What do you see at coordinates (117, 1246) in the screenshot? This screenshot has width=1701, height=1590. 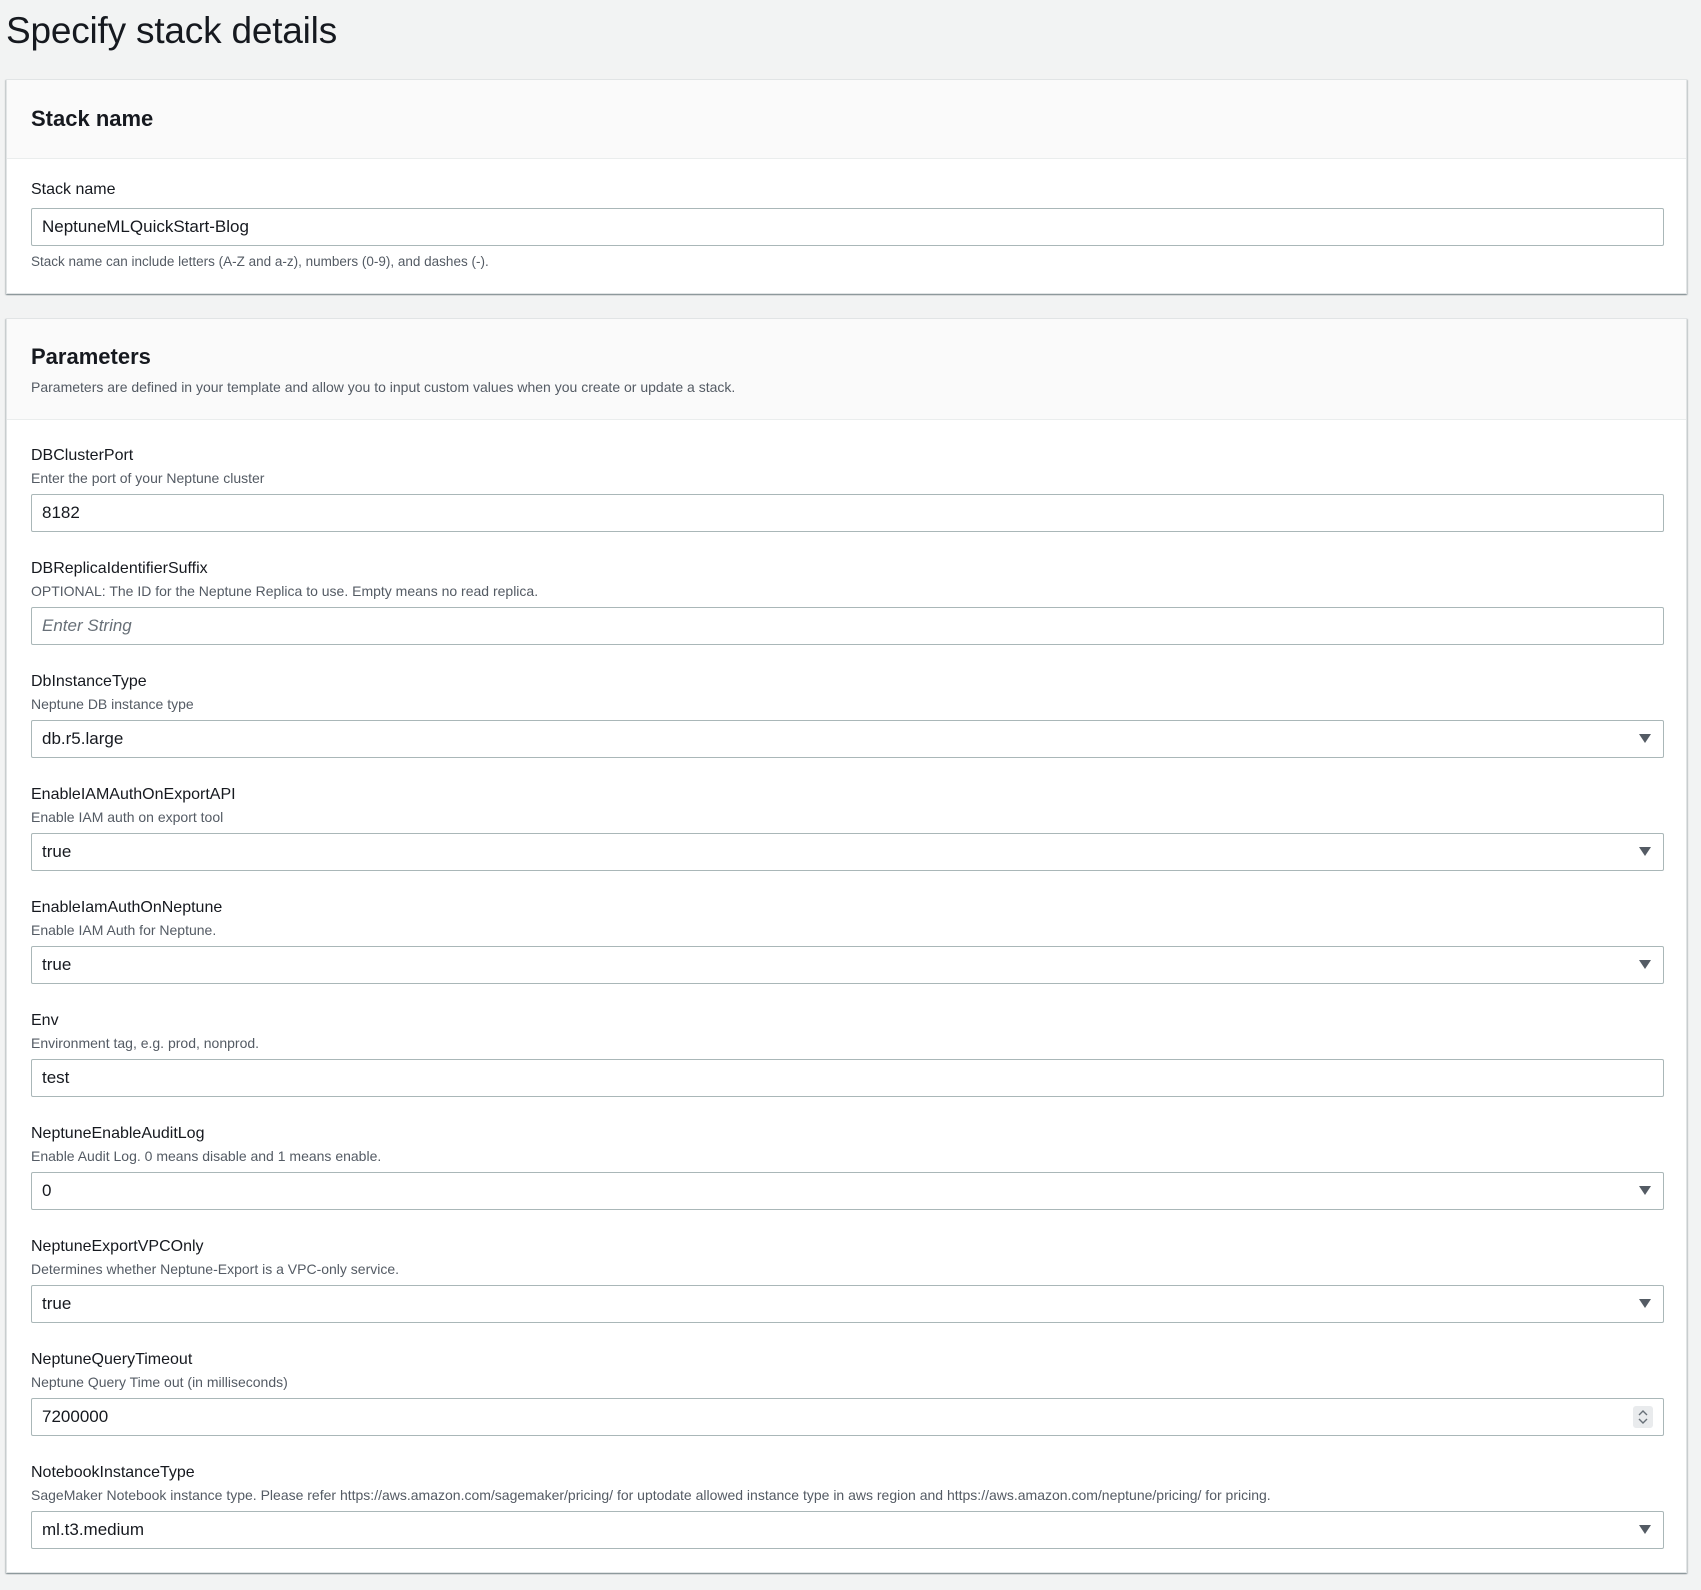 I see `param-label: NeptuneExportVPCOnly` at bounding box center [117, 1246].